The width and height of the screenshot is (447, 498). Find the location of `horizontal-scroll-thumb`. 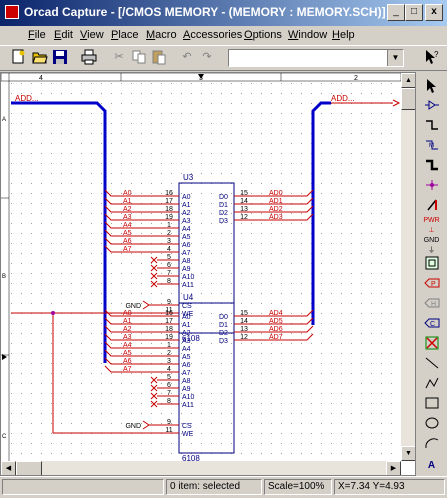

horizontal-scroll-thumb is located at coordinates (29, 468).